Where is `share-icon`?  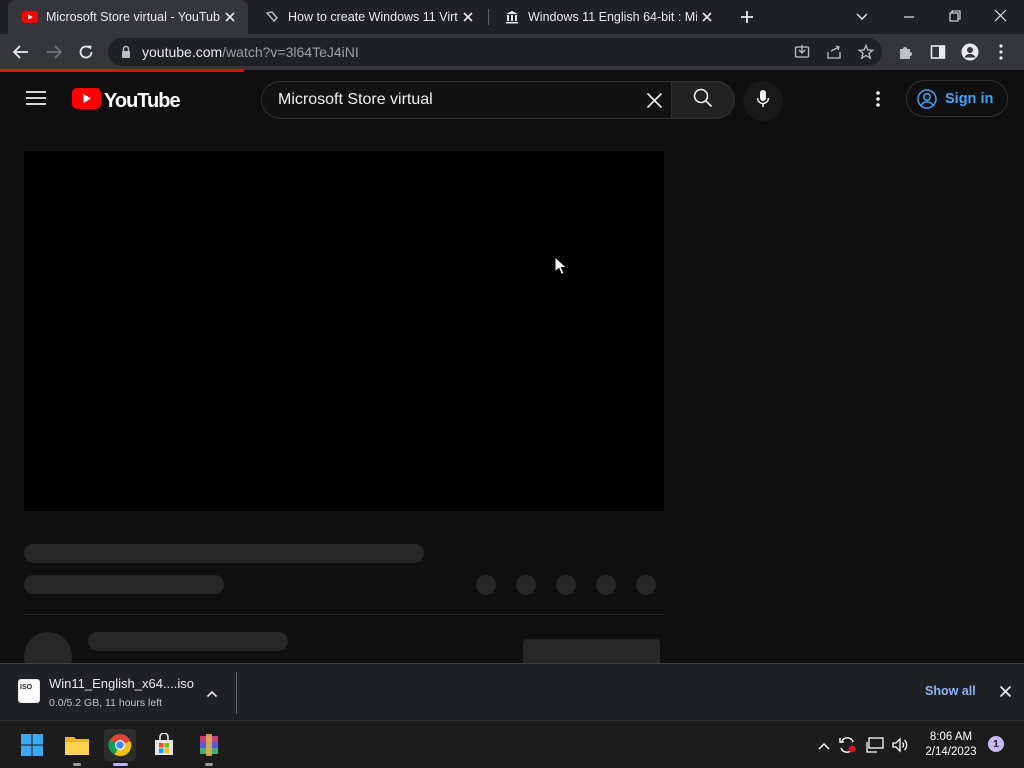
share-icon is located at coordinates (834, 54).